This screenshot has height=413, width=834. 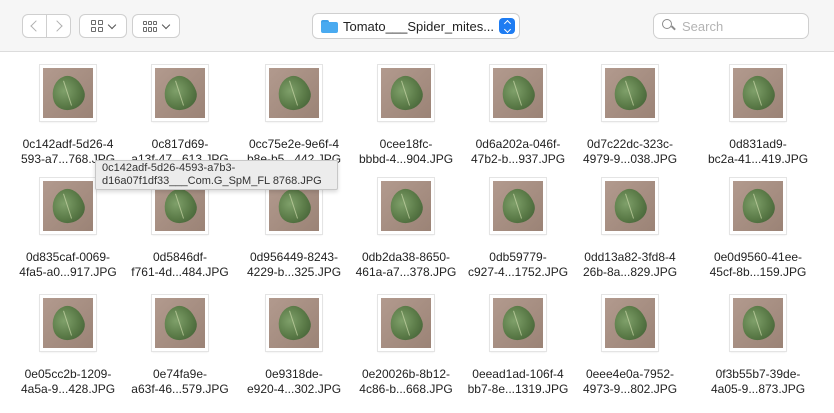 What do you see at coordinates (630, 374) in the screenshot?
I see `file-name-line-1: 0eee4e0a-7952-` at bounding box center [630, 374].